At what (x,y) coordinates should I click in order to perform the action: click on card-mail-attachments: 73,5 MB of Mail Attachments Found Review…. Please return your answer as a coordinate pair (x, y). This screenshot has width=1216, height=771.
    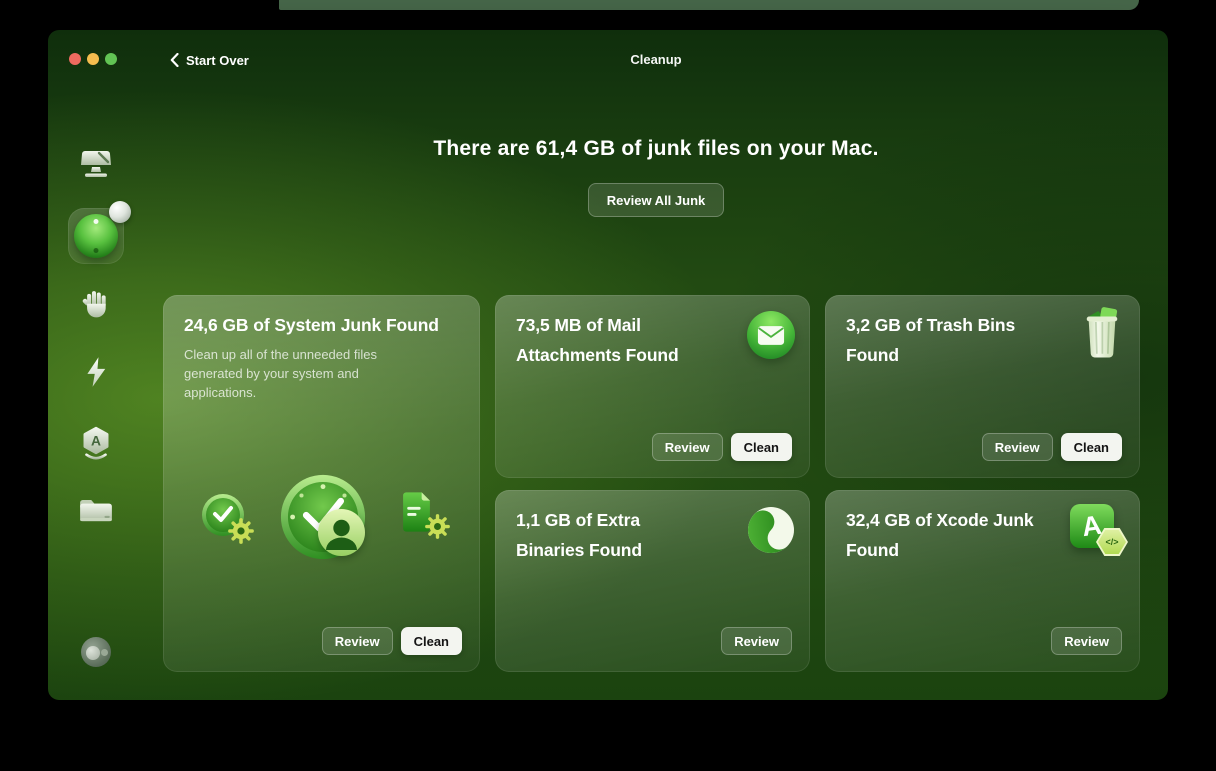
    Looking at the image, I should click on (652, 386).